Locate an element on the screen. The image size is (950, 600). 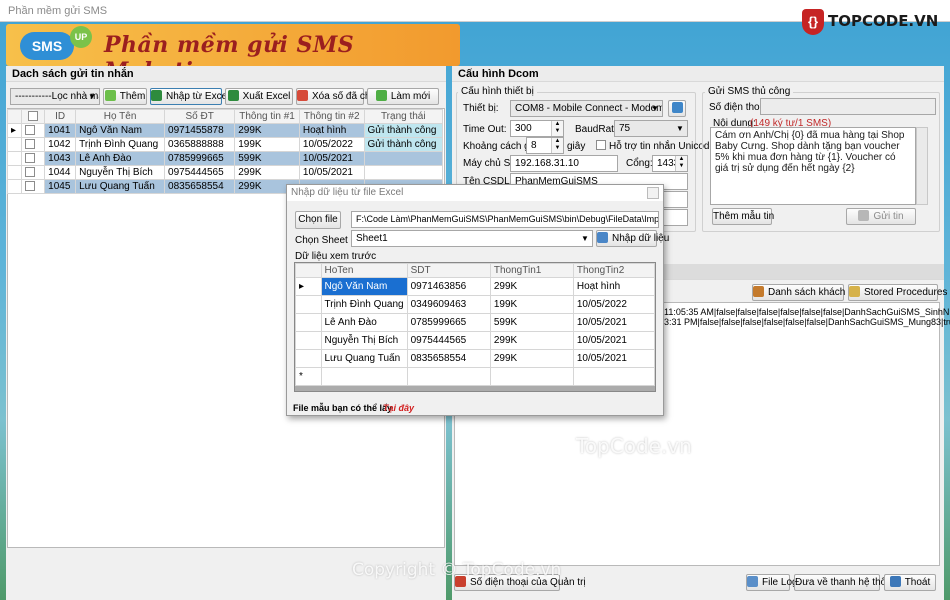
cell-name: Ngô Văn Nam is located at coordinates (120, 130).